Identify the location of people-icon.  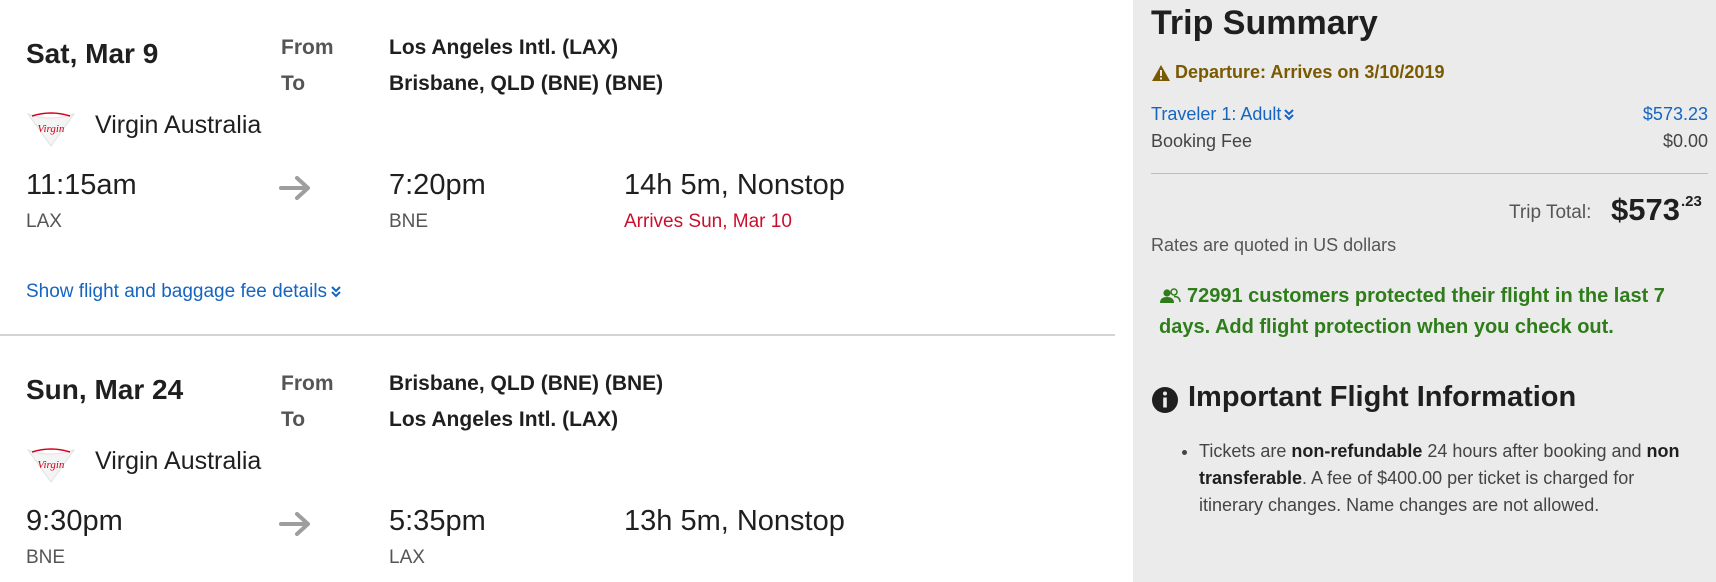
(1170, 295).